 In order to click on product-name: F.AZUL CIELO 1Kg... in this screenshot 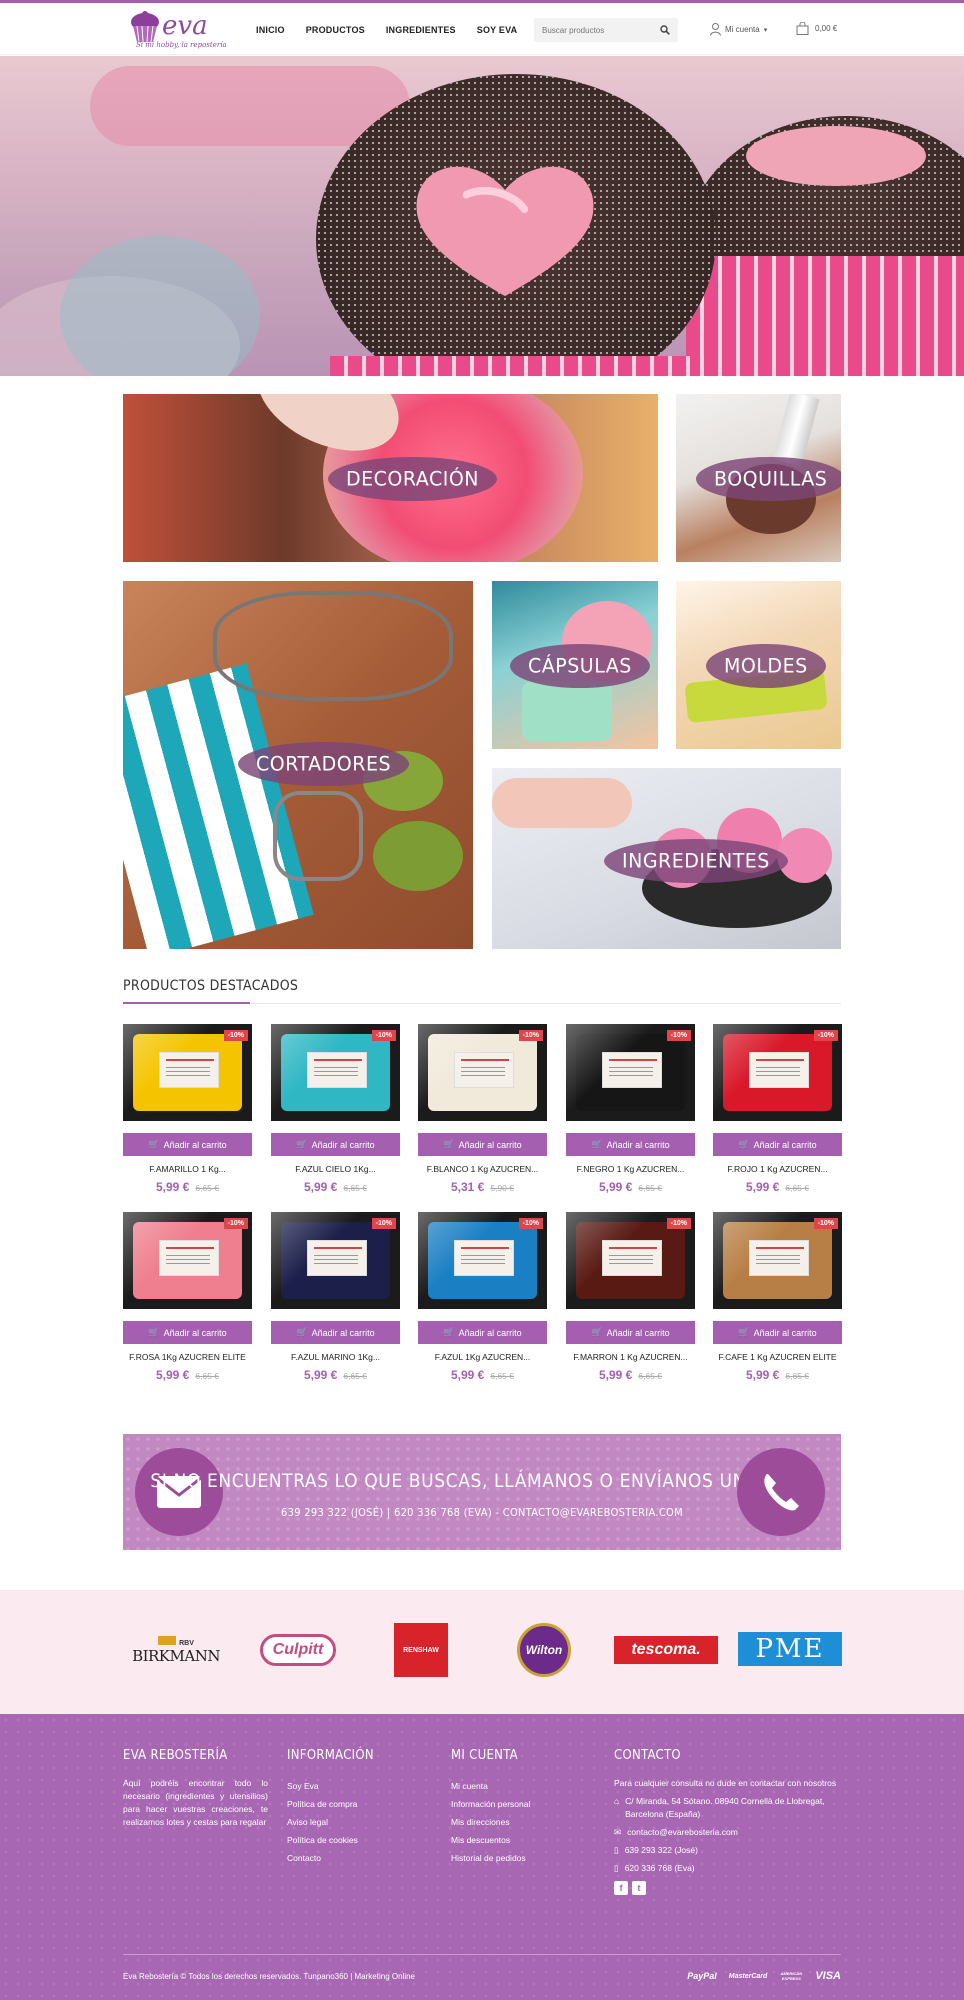, I will do `click(335, 1169)`.